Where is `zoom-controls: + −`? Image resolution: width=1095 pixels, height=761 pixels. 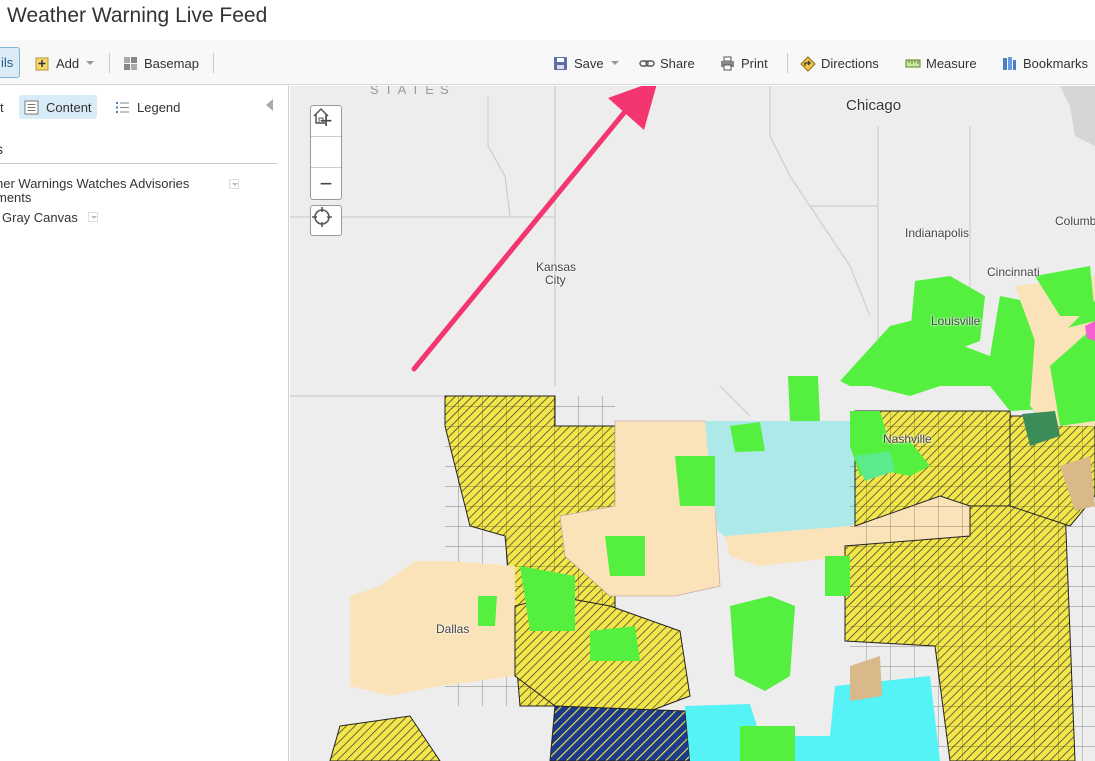 zoom-controls: + − is located at coordinates (326, 152).